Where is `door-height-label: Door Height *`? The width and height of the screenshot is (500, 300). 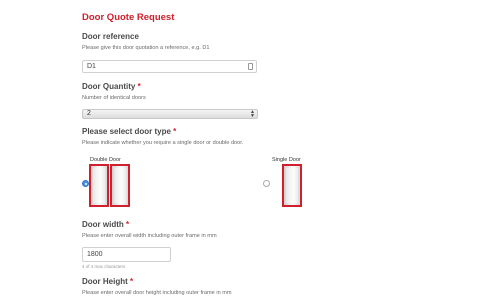
door-height-label: Door Height * is located at coordinates (107, 281).